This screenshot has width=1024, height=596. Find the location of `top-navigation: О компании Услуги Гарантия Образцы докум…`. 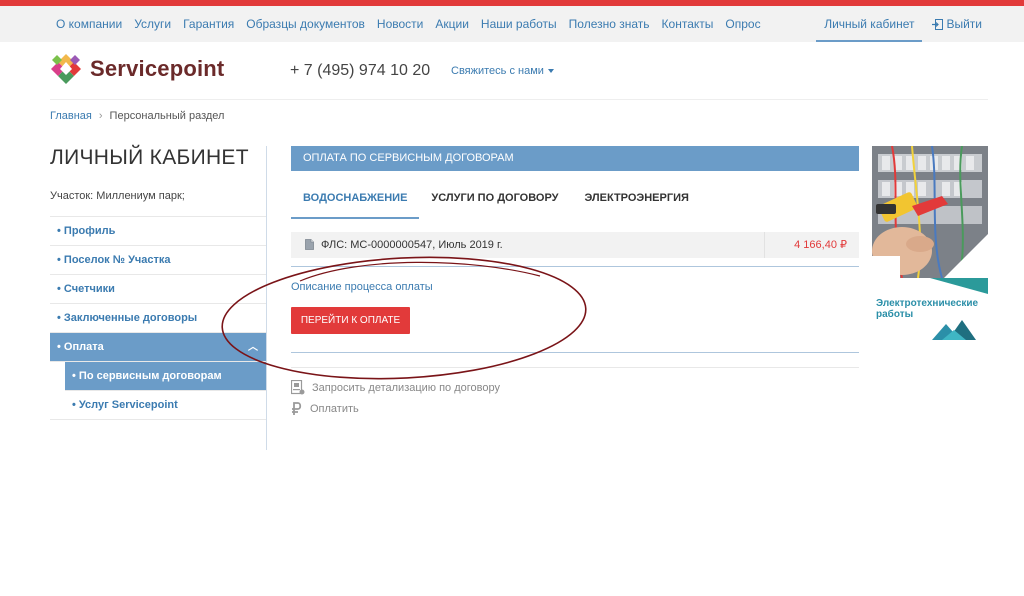

top-navigation: О компании Услуги Гарантия Образцы докум… is located at coordinates (512, 24).